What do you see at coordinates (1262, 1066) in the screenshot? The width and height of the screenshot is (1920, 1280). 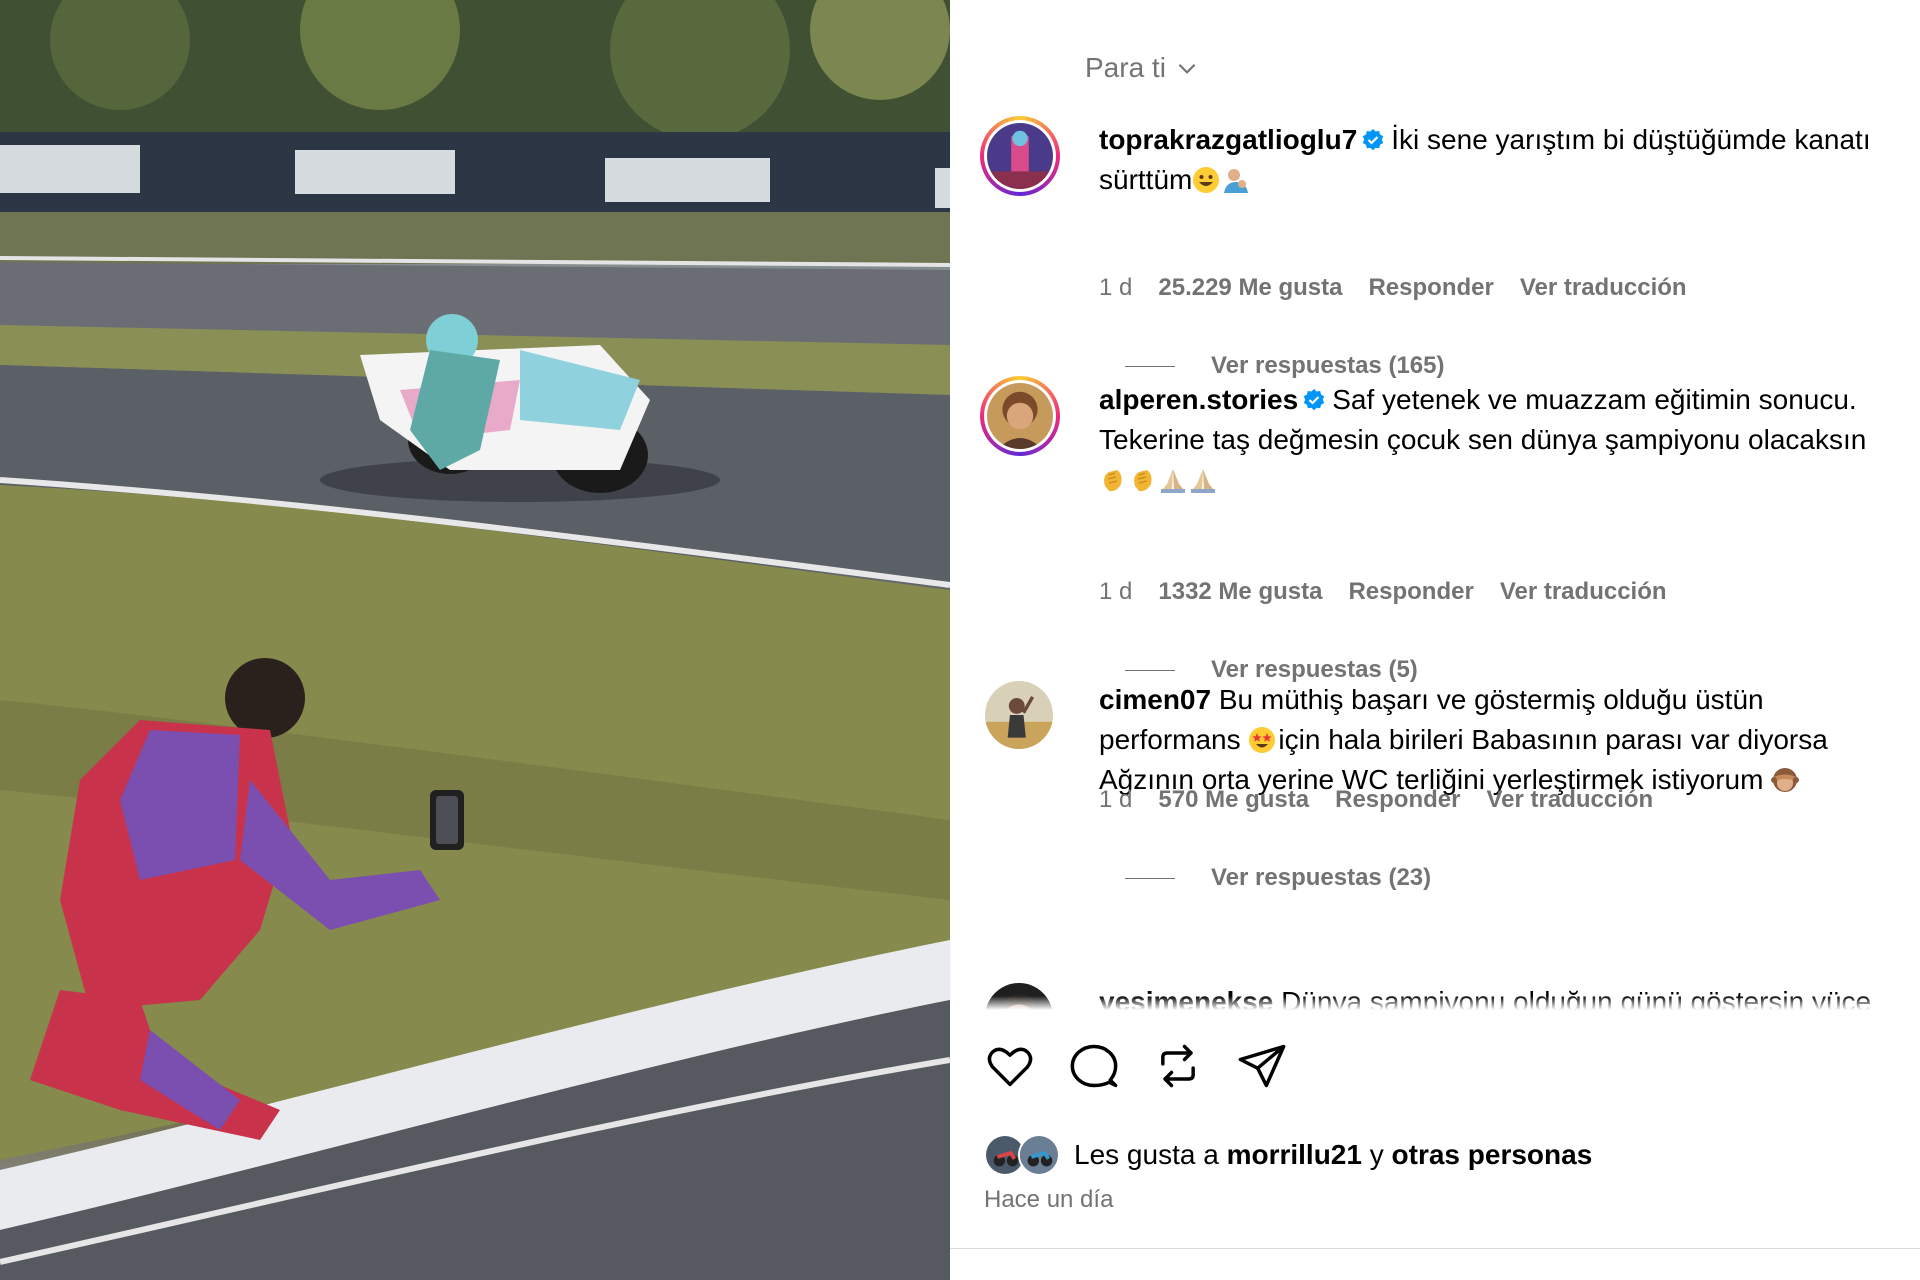 I see `share-icon` at bounding box center [1262, 1066].